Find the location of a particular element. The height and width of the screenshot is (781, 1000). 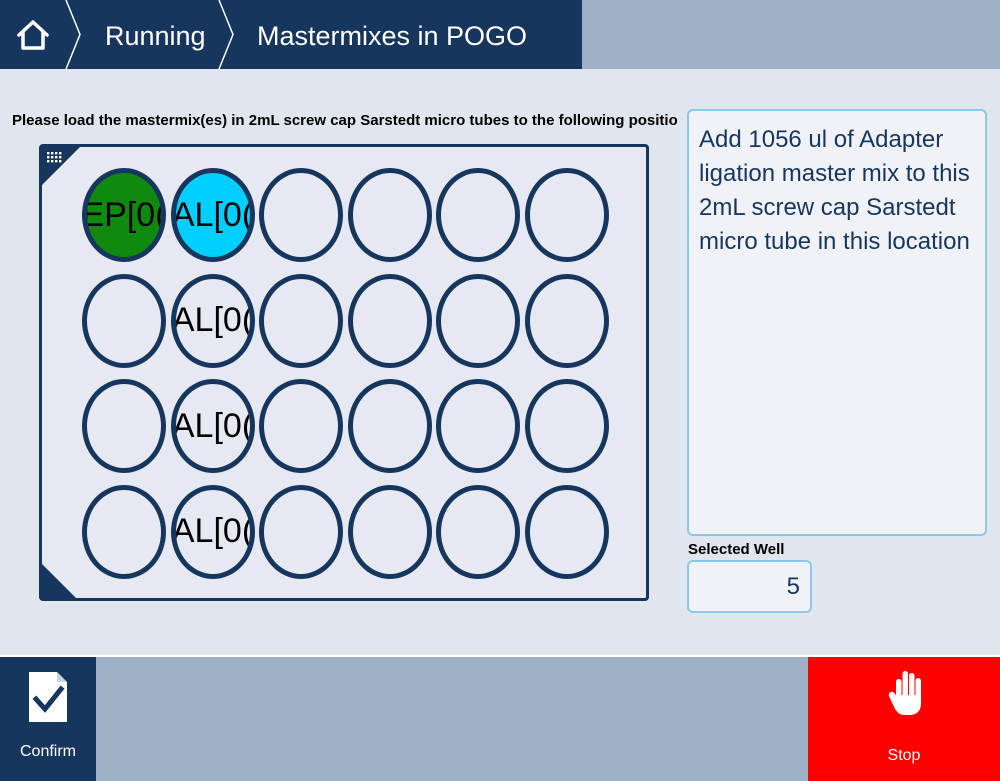

home-icon is located at coordinates (33, 34).